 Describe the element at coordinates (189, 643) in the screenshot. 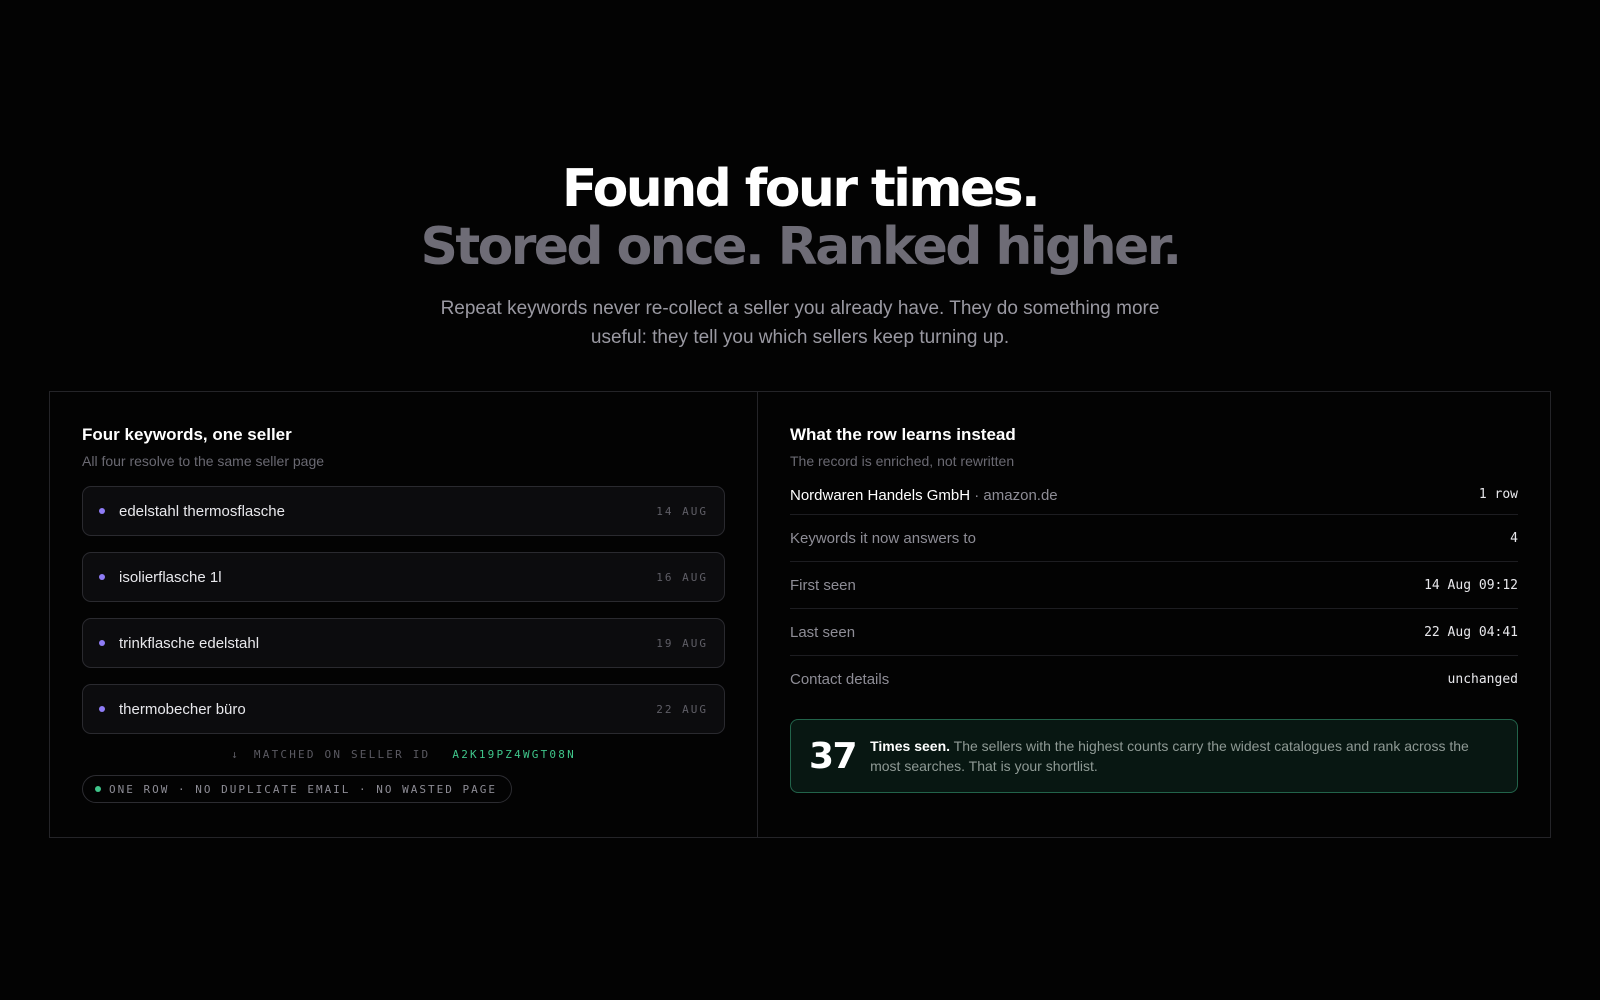

I see `keyword-term: trinkflasche edelstahl` at that location.